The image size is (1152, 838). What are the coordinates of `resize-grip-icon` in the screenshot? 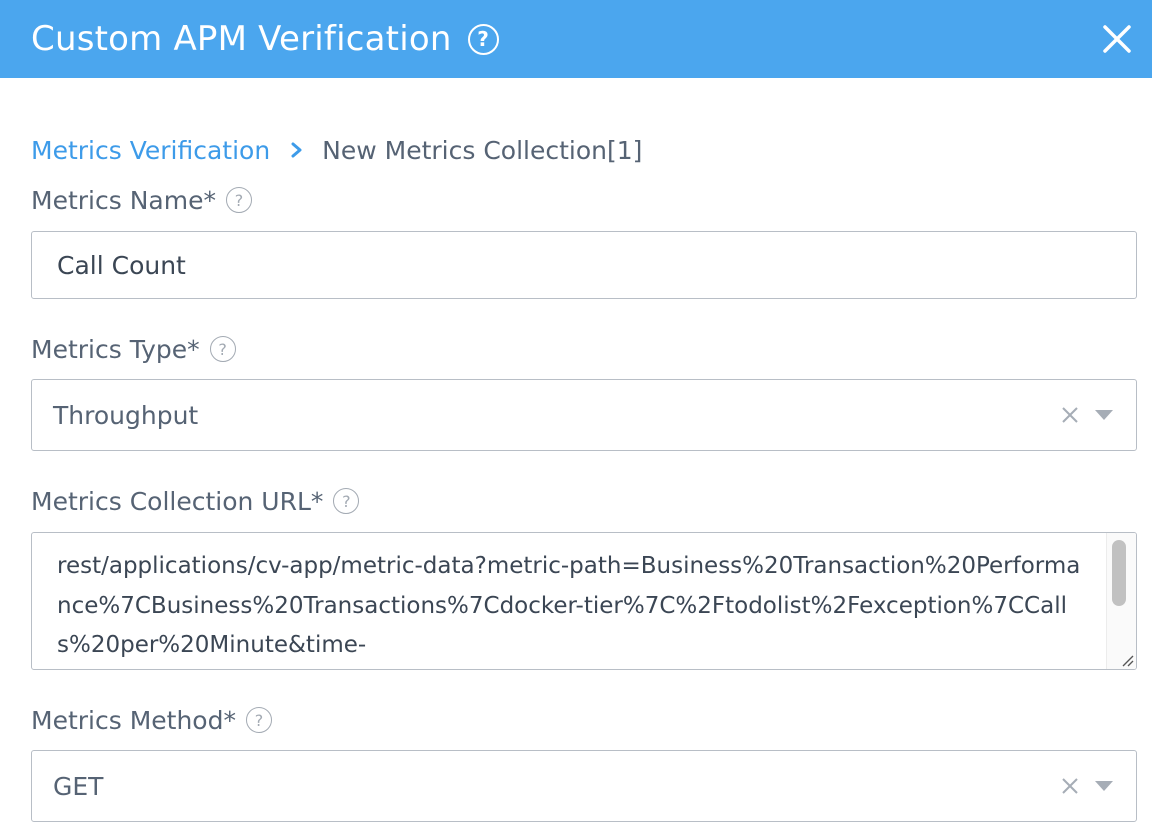 It's located at (1127, 660).